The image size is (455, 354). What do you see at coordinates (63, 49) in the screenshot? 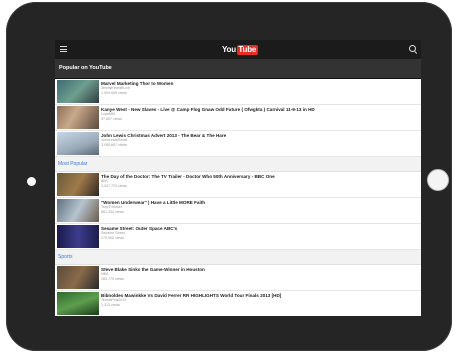
I see `menu-icon` at bounding box center [63, 49].